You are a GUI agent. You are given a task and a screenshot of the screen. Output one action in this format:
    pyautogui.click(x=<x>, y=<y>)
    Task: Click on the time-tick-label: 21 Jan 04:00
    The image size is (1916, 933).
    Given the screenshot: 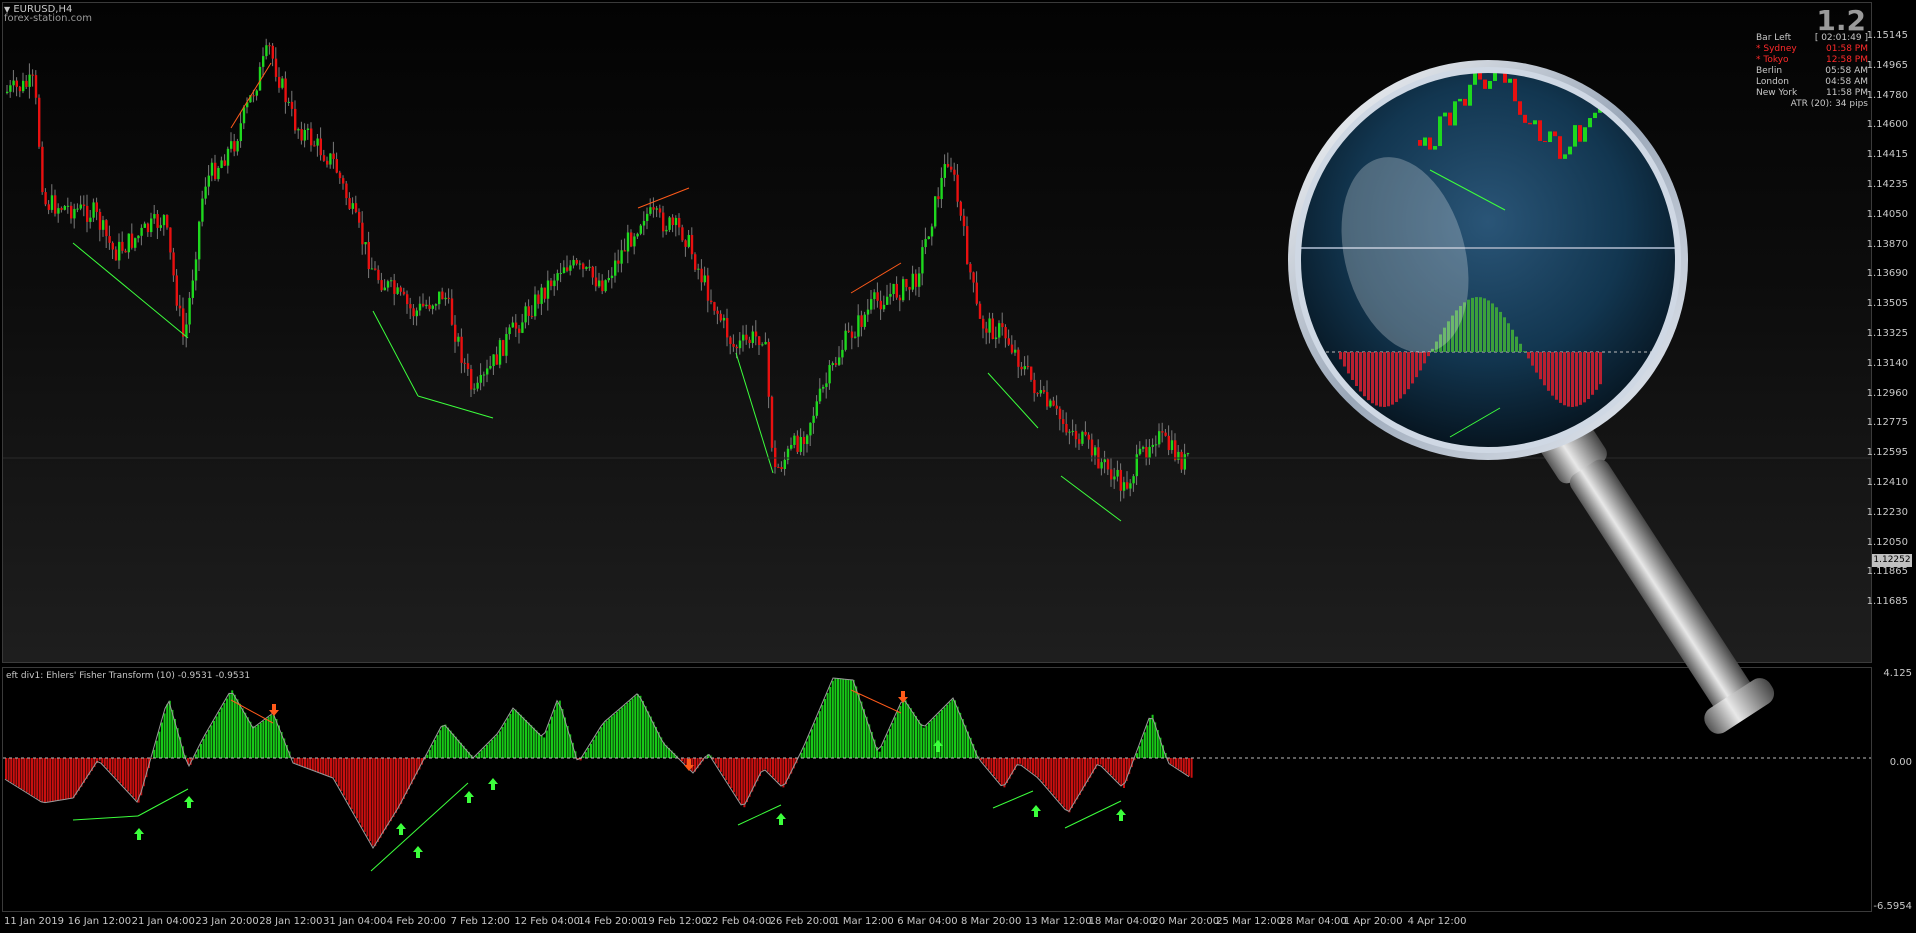 What is the action you would take?
    pyautogui.click(x=163, y=921)
    